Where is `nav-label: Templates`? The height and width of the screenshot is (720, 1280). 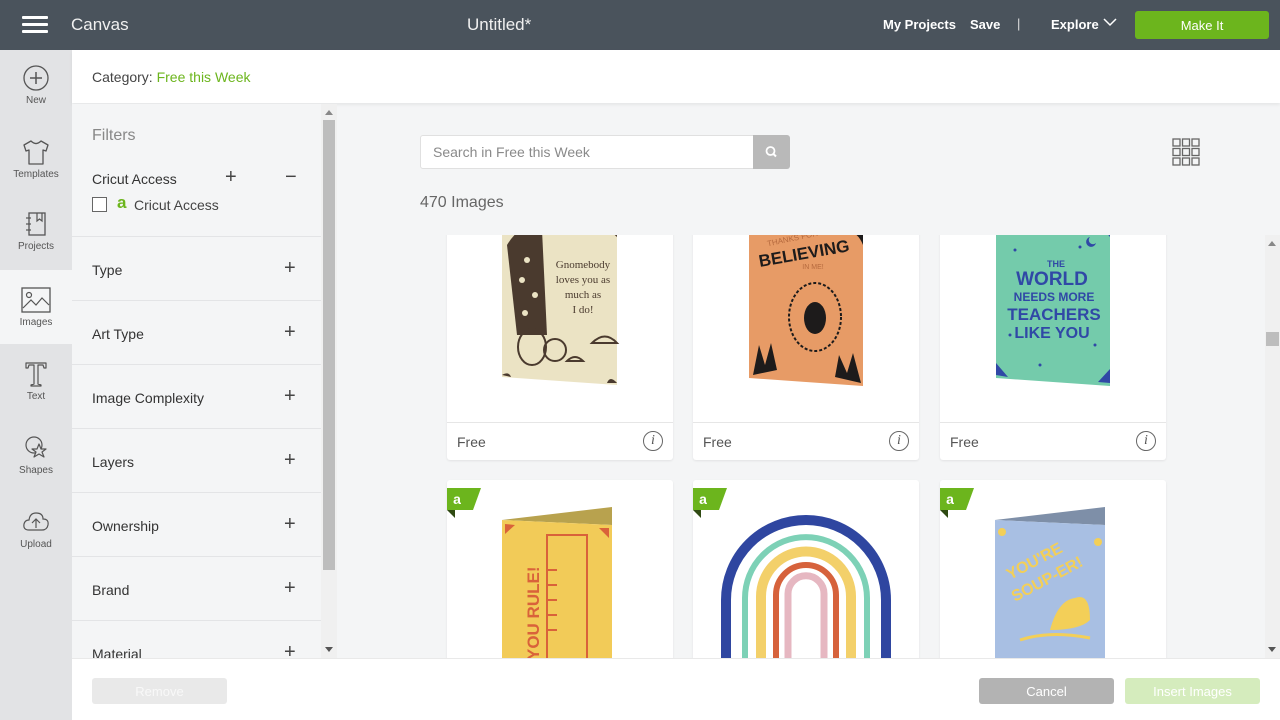
nav-label: Templates is located at coordinates (36, 174).